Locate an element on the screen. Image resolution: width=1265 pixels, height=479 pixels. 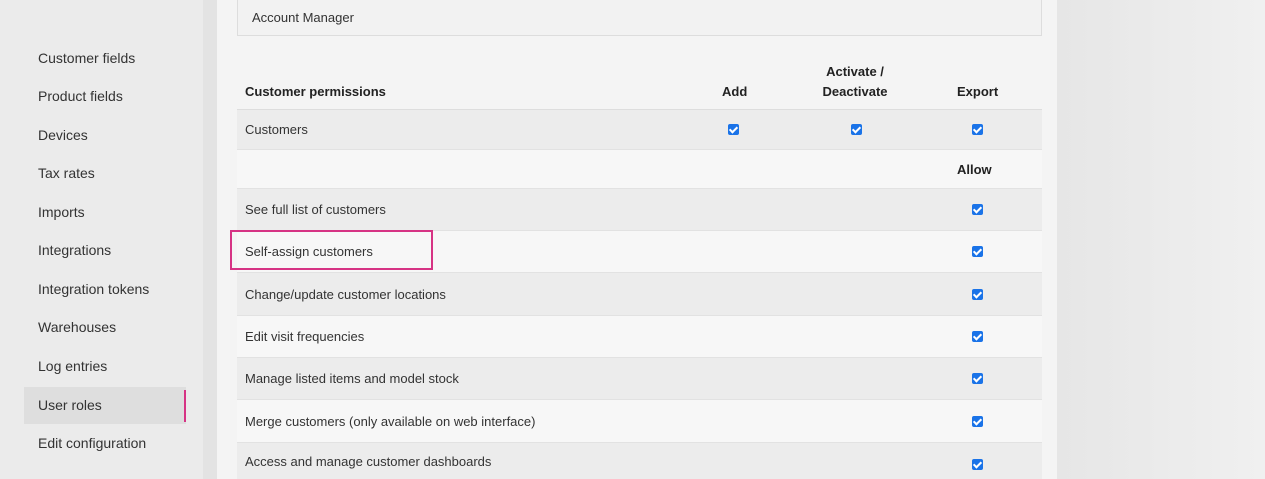
column-header-add: Add is located at coordinates (735, 91).